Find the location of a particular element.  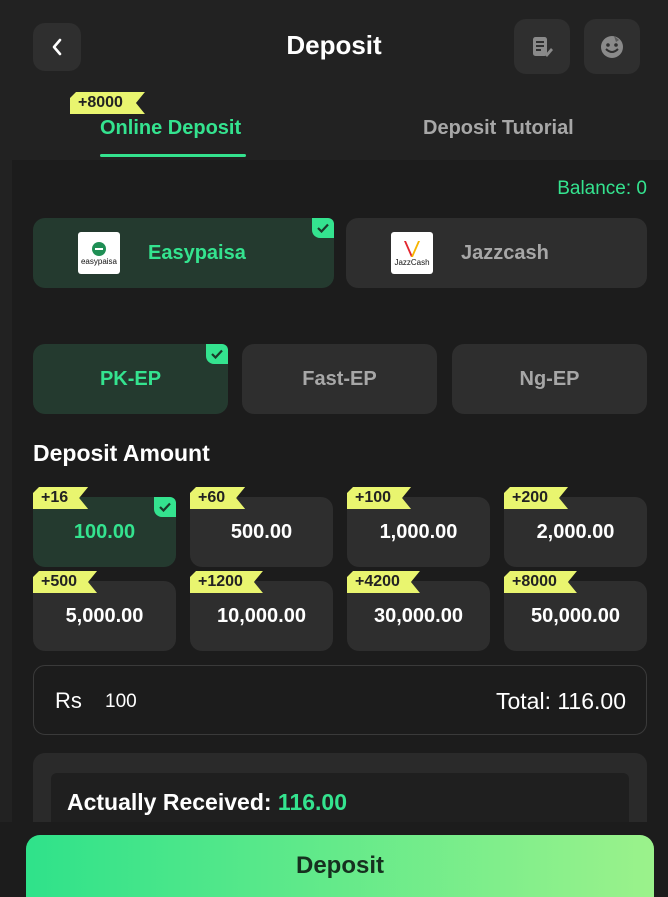

amount-option-30000: +4200 30,000.00 is located at coordinates (418, 616).